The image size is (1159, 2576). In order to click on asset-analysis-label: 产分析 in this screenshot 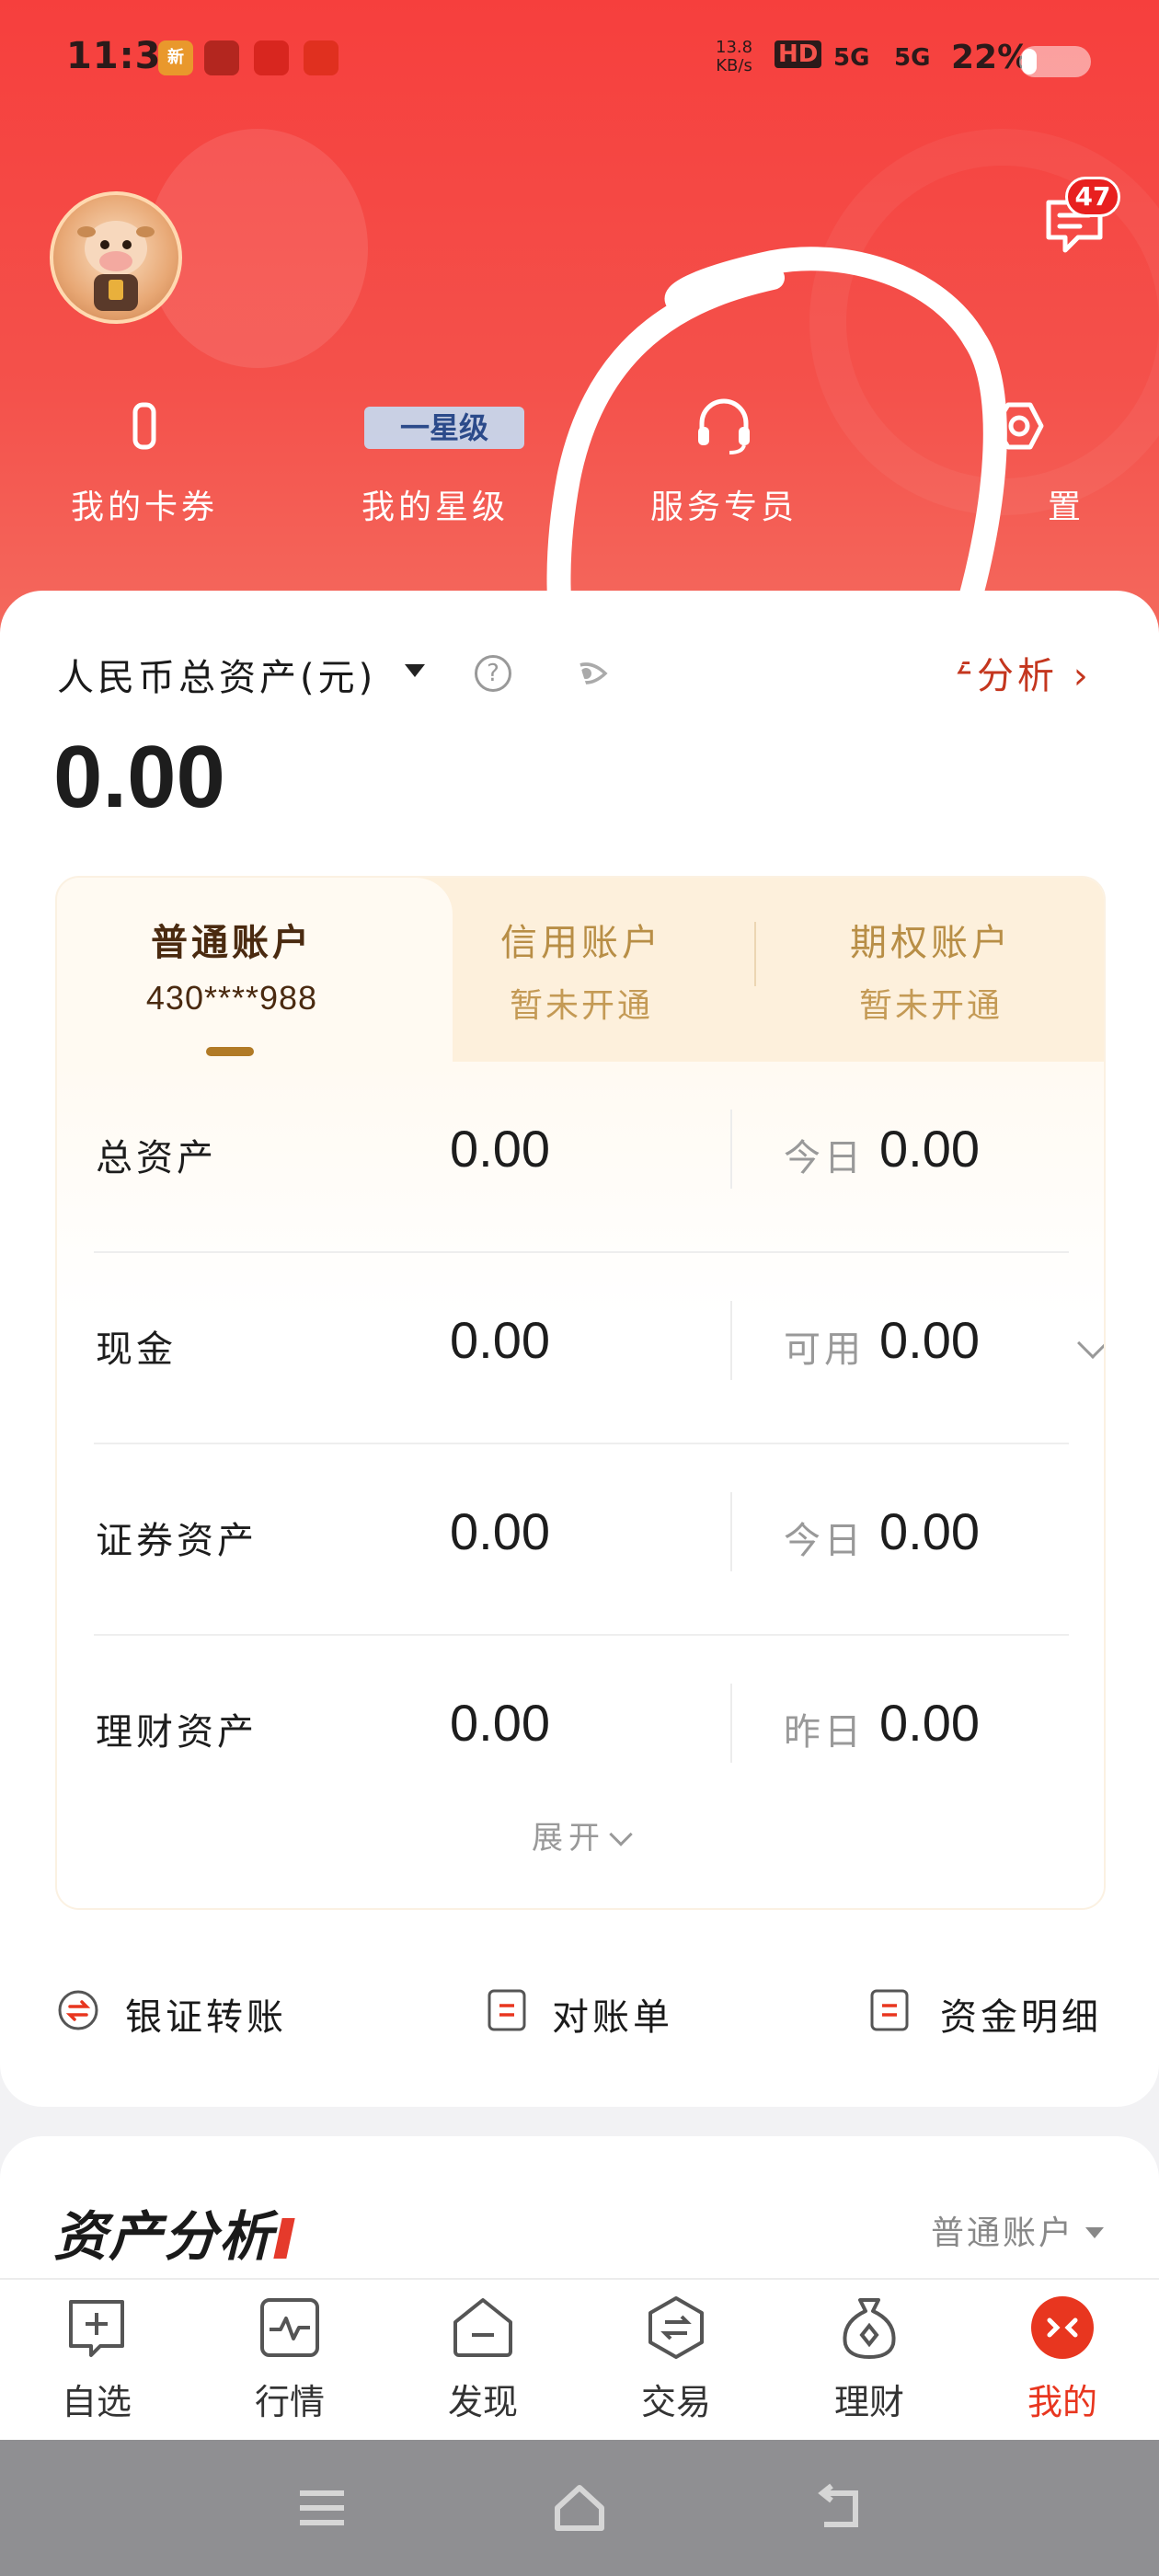, I will do `click(997, 676)`.